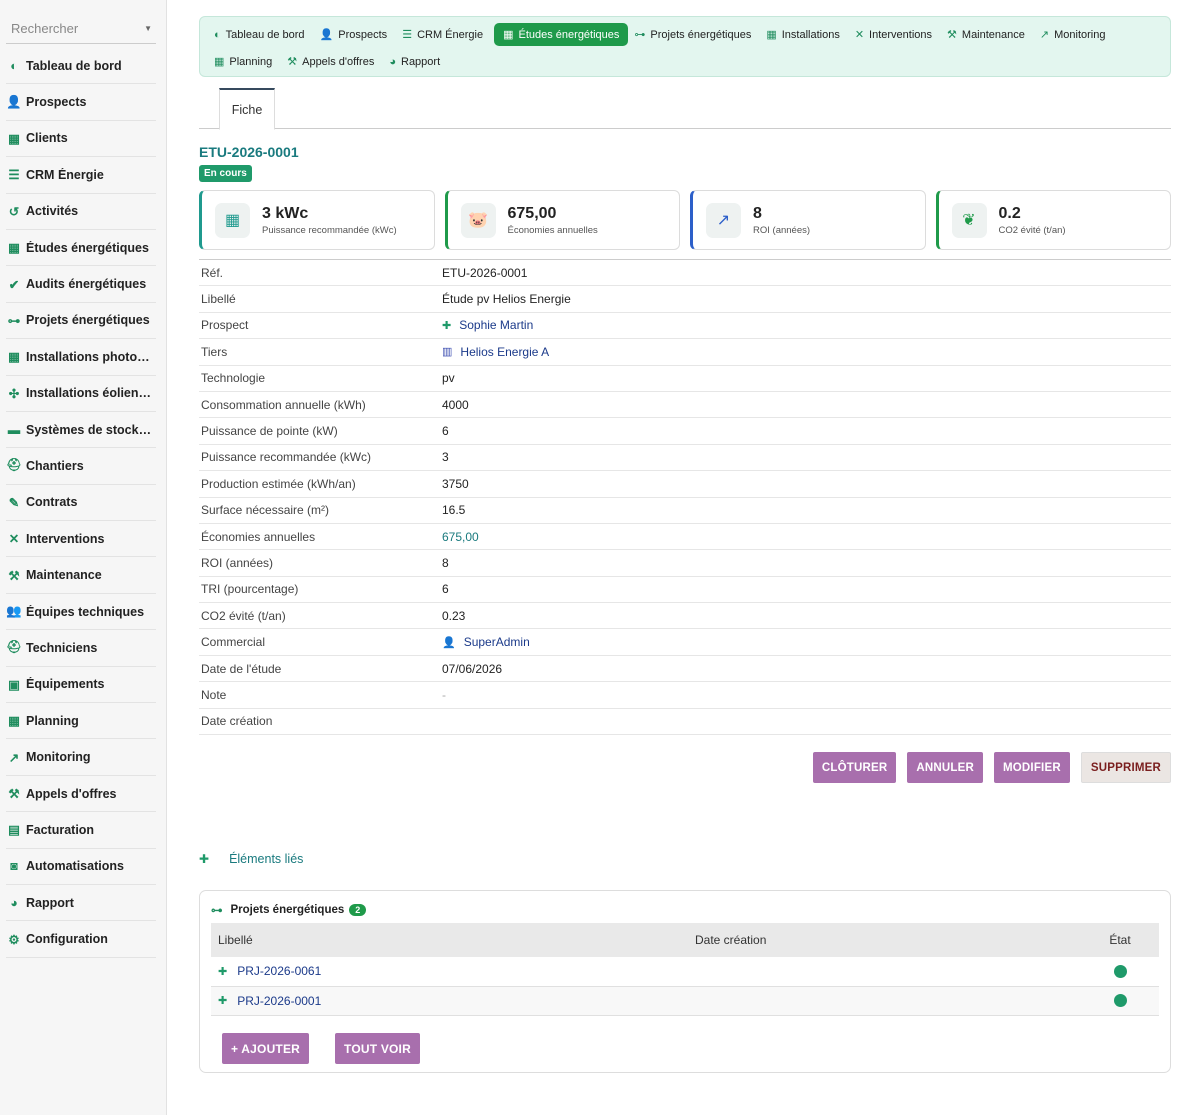  I want to click on field-row: Puissance recommandée (kWc) 3, so click(685, 458).